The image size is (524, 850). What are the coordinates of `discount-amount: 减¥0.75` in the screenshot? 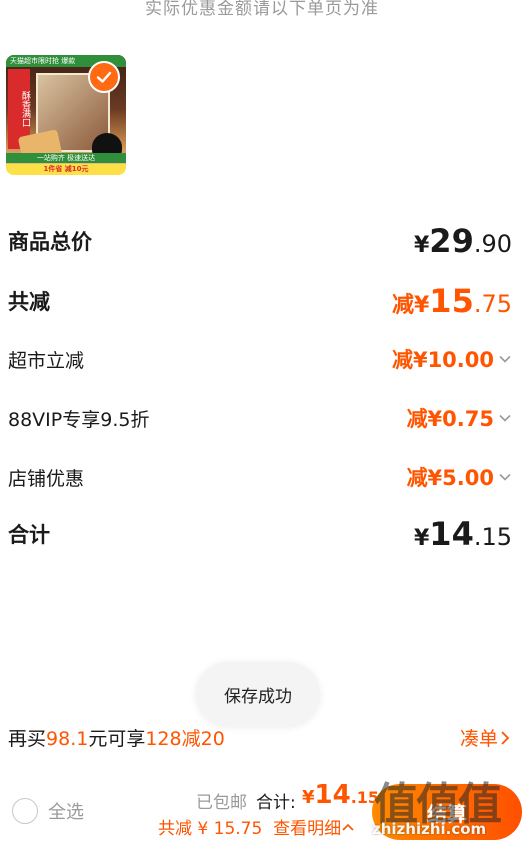 It's located at (459, 418).